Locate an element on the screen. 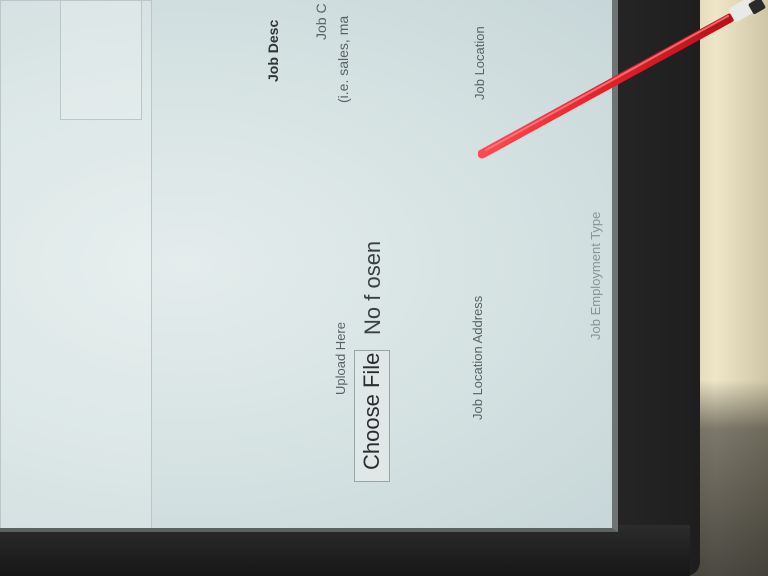 The image size is (768, 576). job-category-hint: (i.e. sales, ma is located at coordinates (343, 59).